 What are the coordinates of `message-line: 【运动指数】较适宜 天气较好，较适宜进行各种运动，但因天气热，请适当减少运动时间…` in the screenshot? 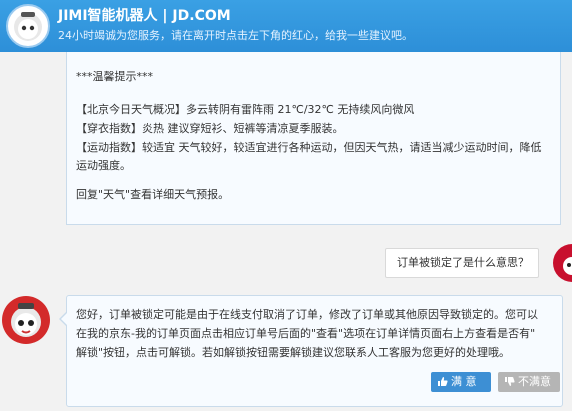 It's located at (309, 147).